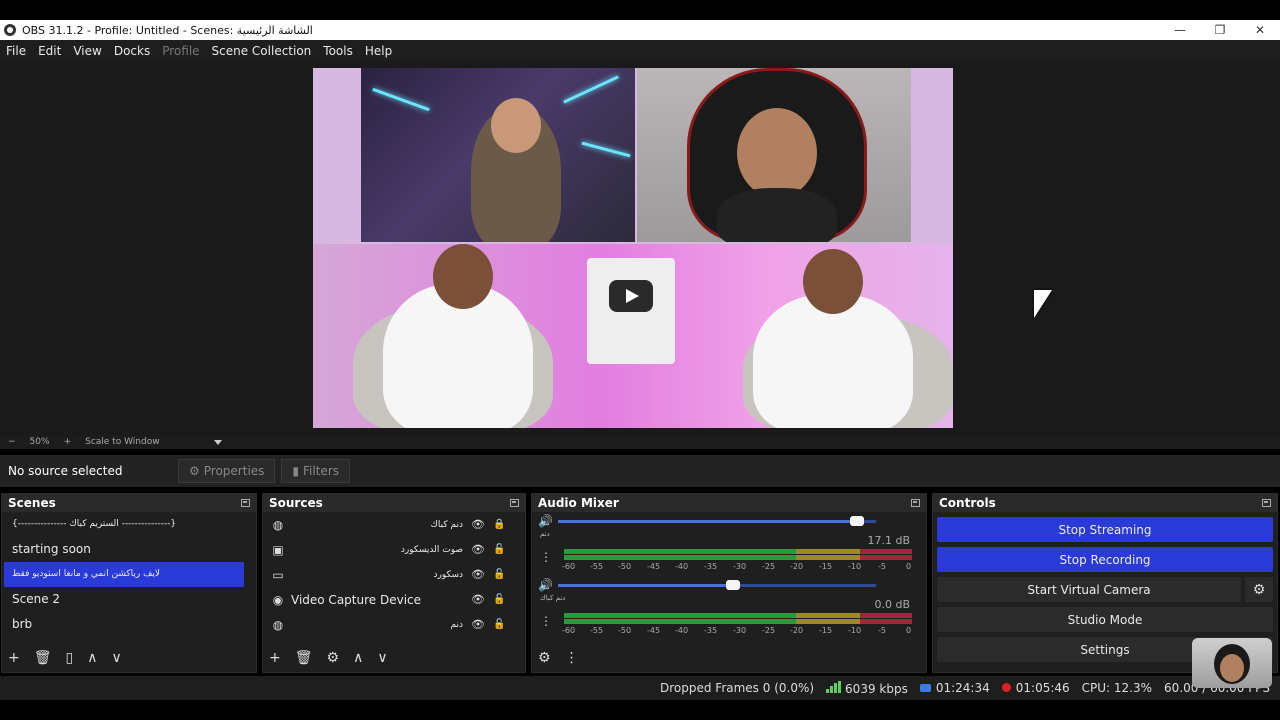 The width and height of the screenshot is (1280, 720). What do you see at coordinates (1180, 30) in the screenshot?
I see `minimize-button: —` at bounding box center [1180, 30].